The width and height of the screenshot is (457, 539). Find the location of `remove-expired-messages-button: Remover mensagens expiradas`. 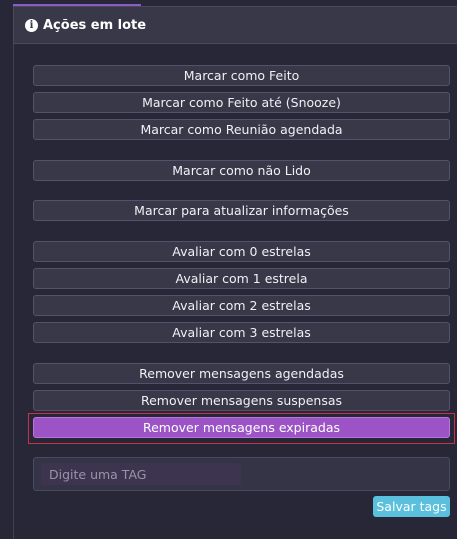

remove-expired-messages-button: Remover mensagens expiradas is located at coordinates (241, 427).